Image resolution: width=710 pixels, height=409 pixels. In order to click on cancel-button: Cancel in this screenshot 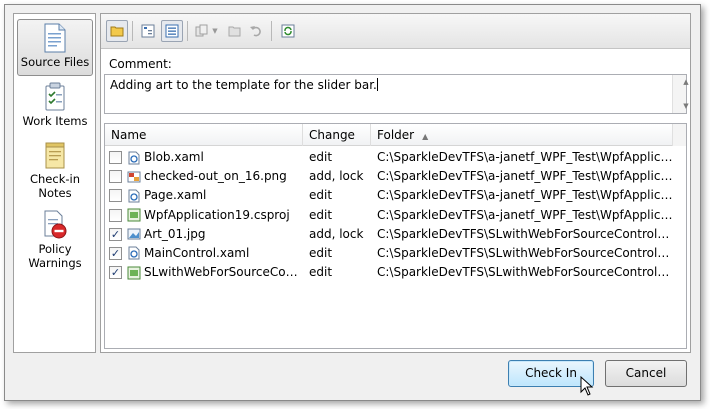, I will do `click(646, 373)`.